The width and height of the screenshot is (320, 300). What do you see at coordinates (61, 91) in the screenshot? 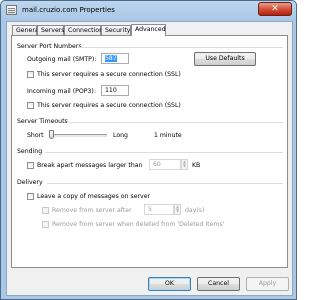
I see `incoming-mail-label: Incoming mail (POP3):` at bounding box center [61, 91].